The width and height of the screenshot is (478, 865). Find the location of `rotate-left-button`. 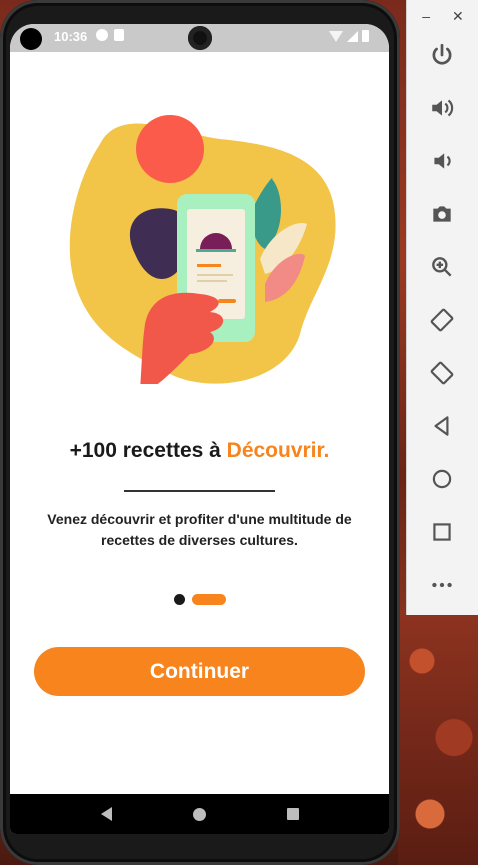

rotate-left-button is located at coordinates (442, 320).